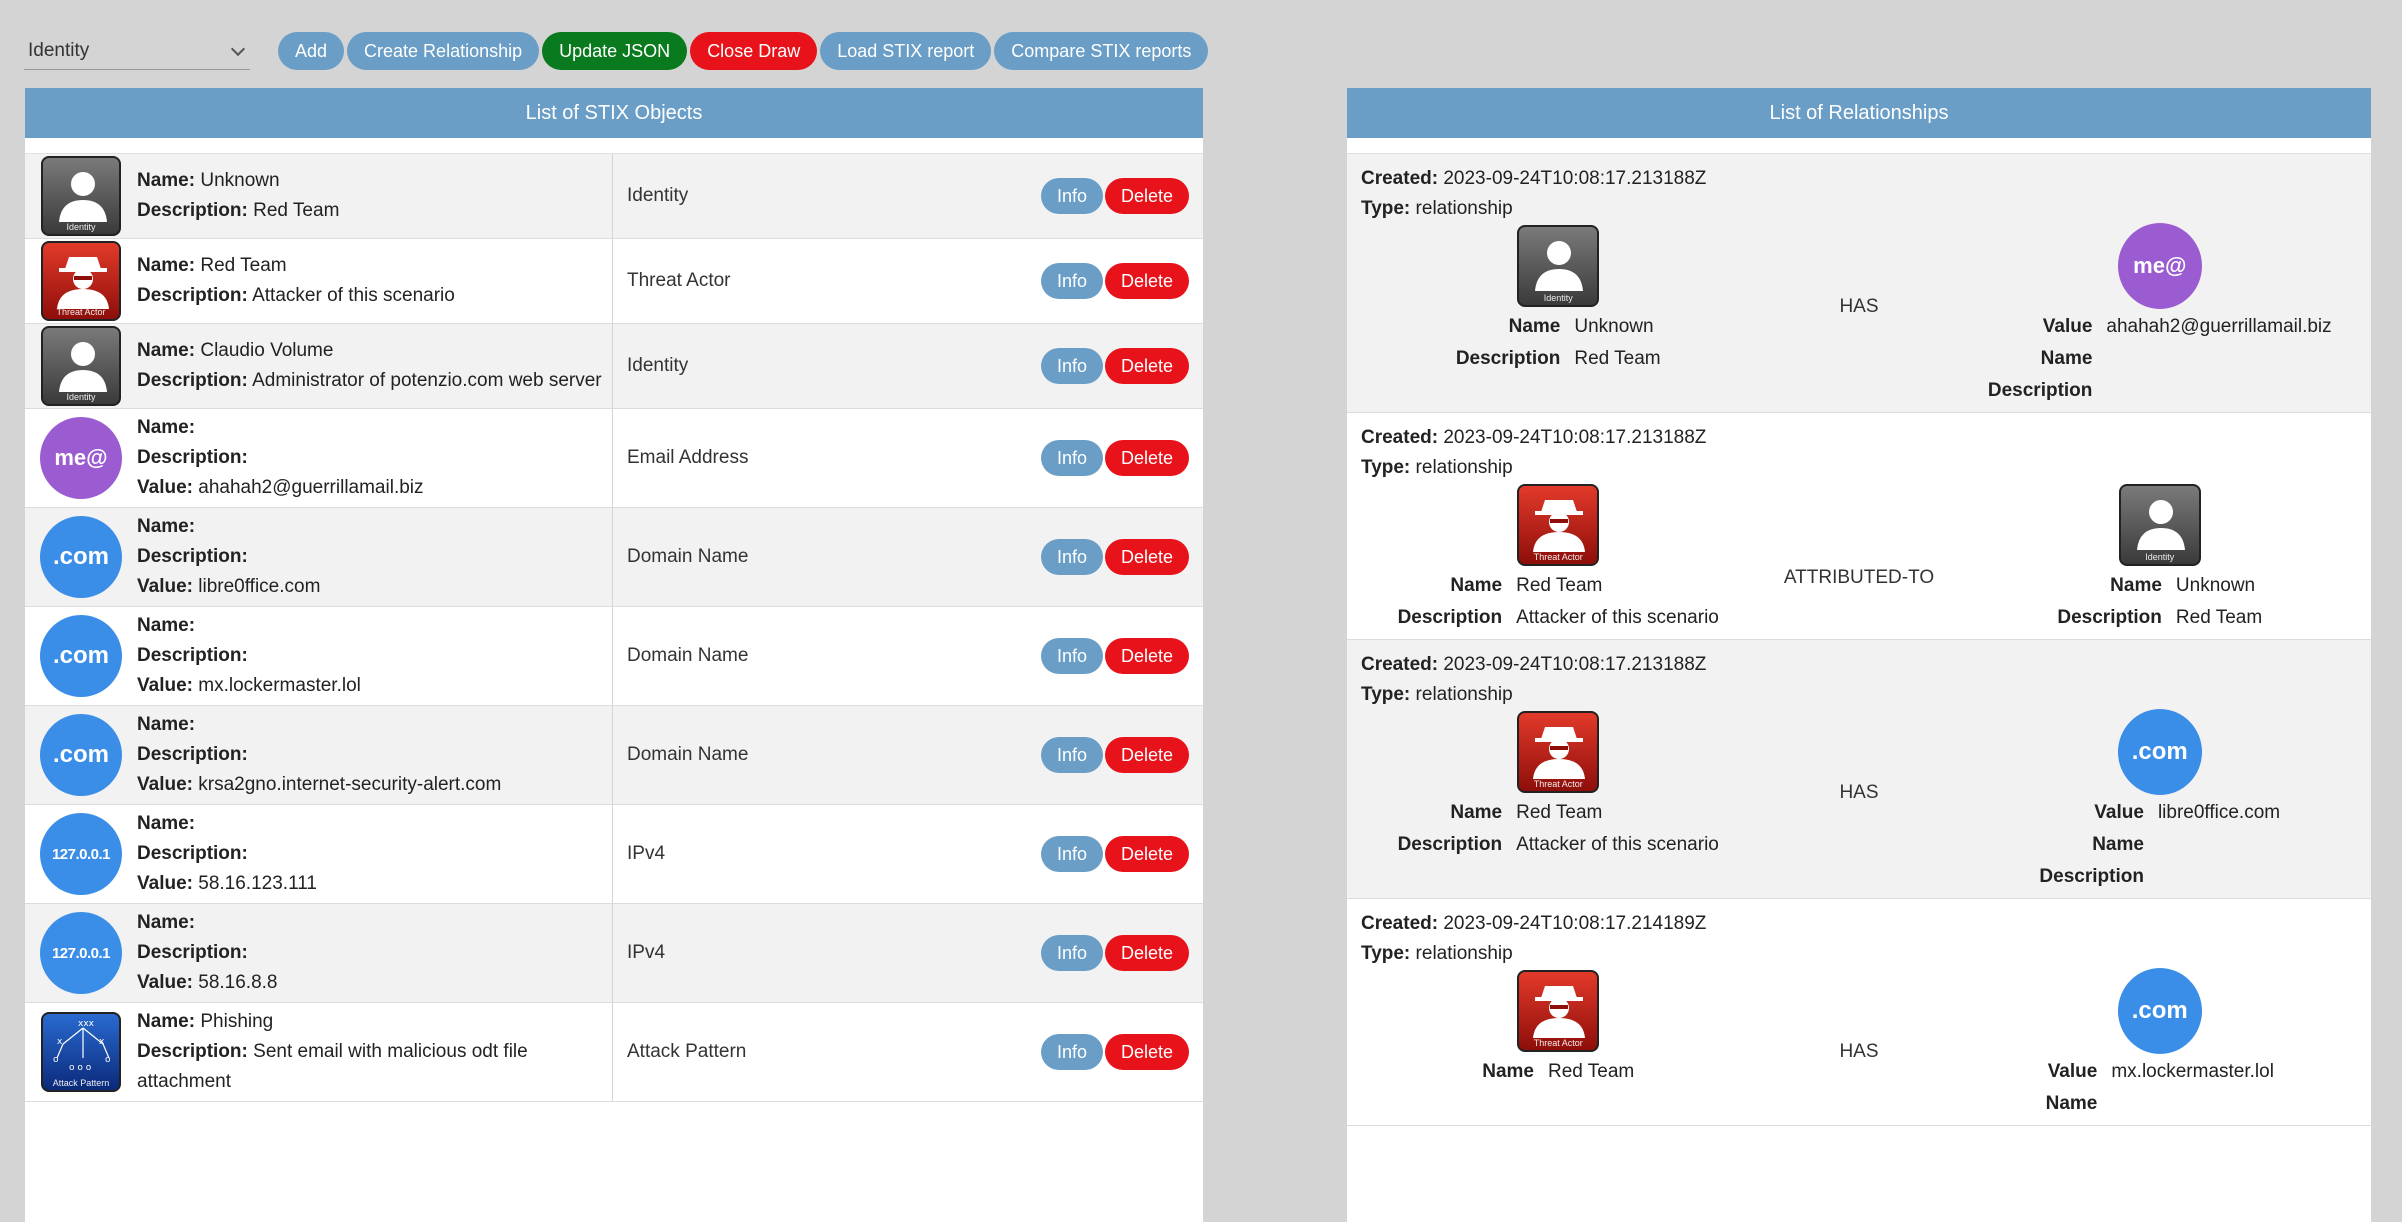 The height and width of the screenshot is (1222, 2402). What do you see at coordinates (688, 457) in the screenshot?
I see `object-type: Email Address` at bounding box center [688, 457].